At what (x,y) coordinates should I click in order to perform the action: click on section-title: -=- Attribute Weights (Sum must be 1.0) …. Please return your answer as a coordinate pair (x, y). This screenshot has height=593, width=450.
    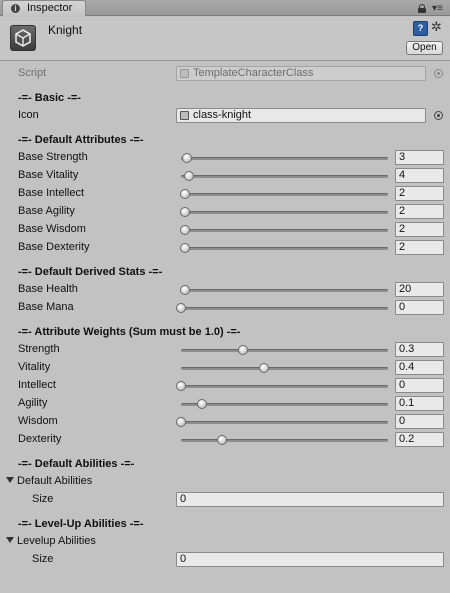
    Looking at the image, I should click on (129, 332).